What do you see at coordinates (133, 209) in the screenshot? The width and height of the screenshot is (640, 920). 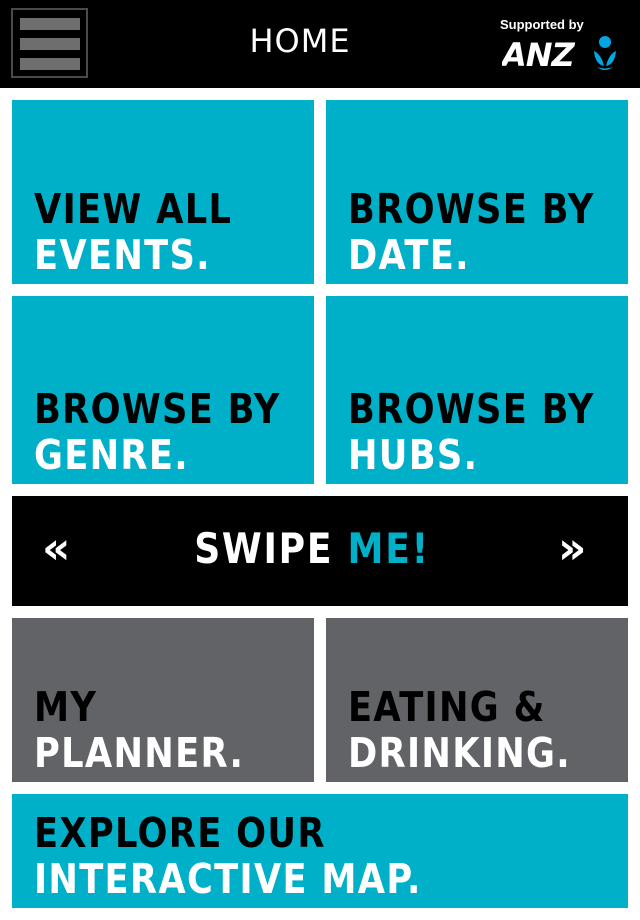 I see `tile-label-line1: VIEW ALL` at bounding box center [133, 209].